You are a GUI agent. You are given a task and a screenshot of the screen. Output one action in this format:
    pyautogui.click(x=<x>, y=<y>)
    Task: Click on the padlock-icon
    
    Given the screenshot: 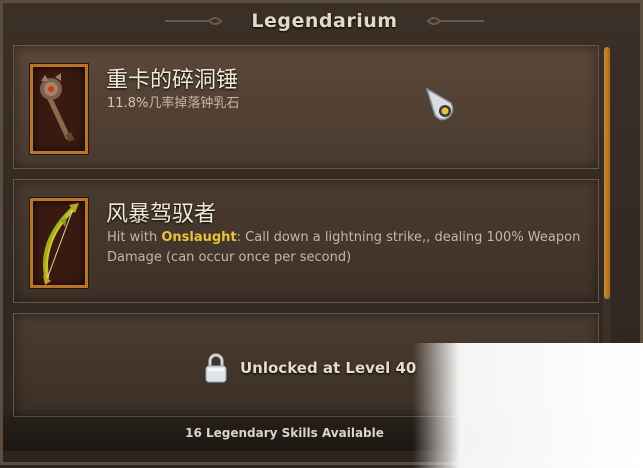 What is the action you would take?
    pyautogui.click(x=216, y=368)
    